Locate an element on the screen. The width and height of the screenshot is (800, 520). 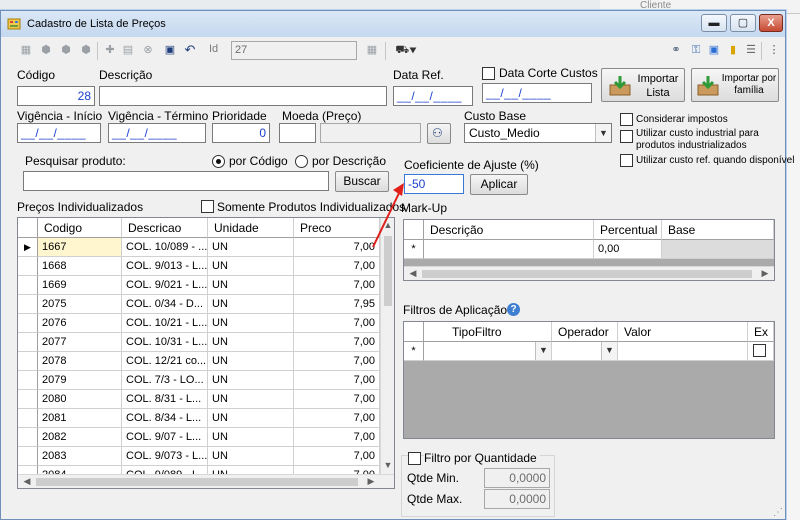
filtros-col-header: Ex is located at coordinates (761, 332).